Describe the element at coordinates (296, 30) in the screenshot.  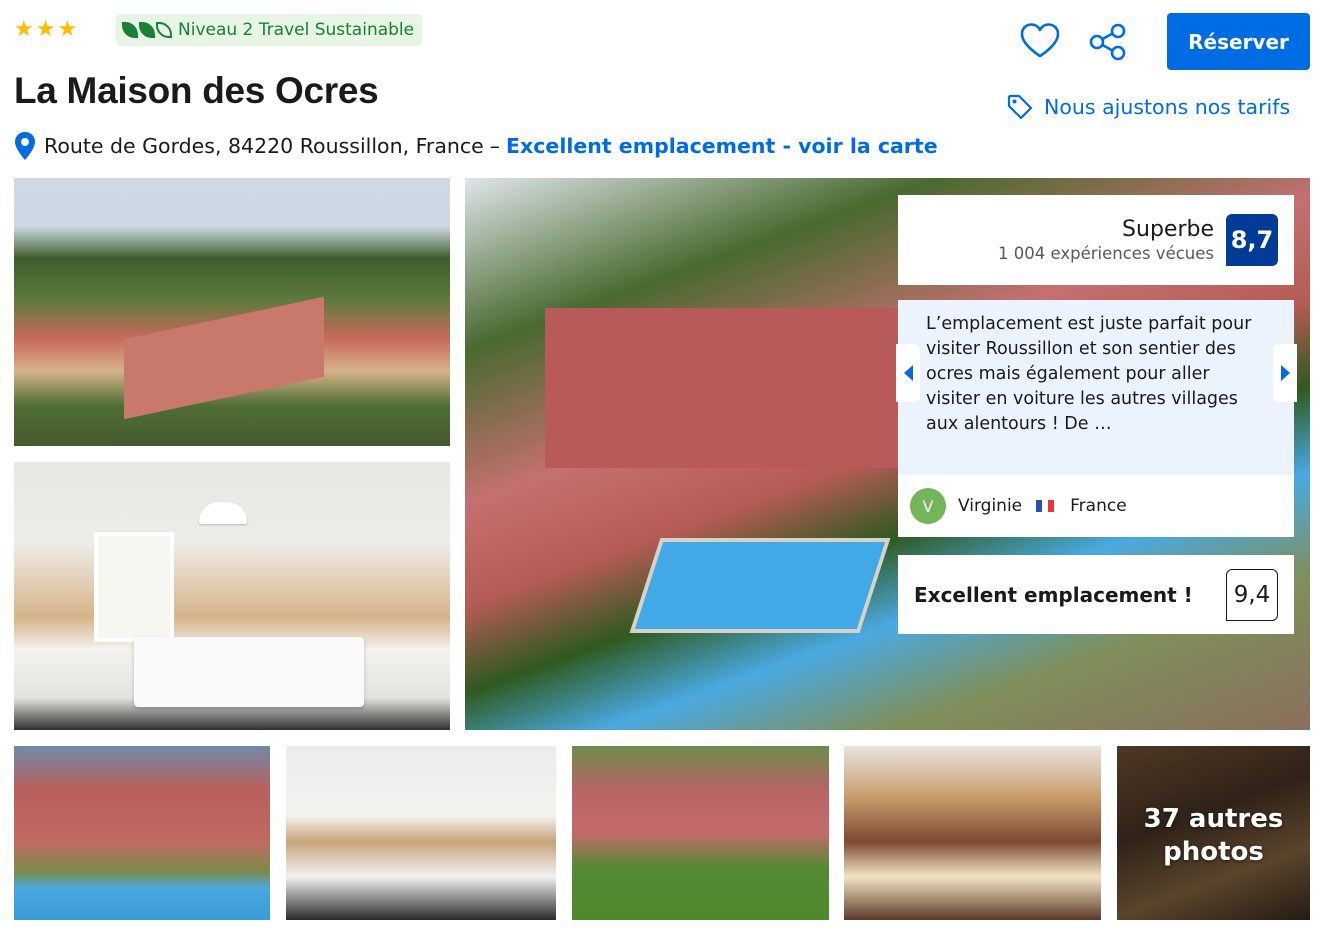
I see `sustainability-label: Niveau 2 Travel Sustainable` at that location.